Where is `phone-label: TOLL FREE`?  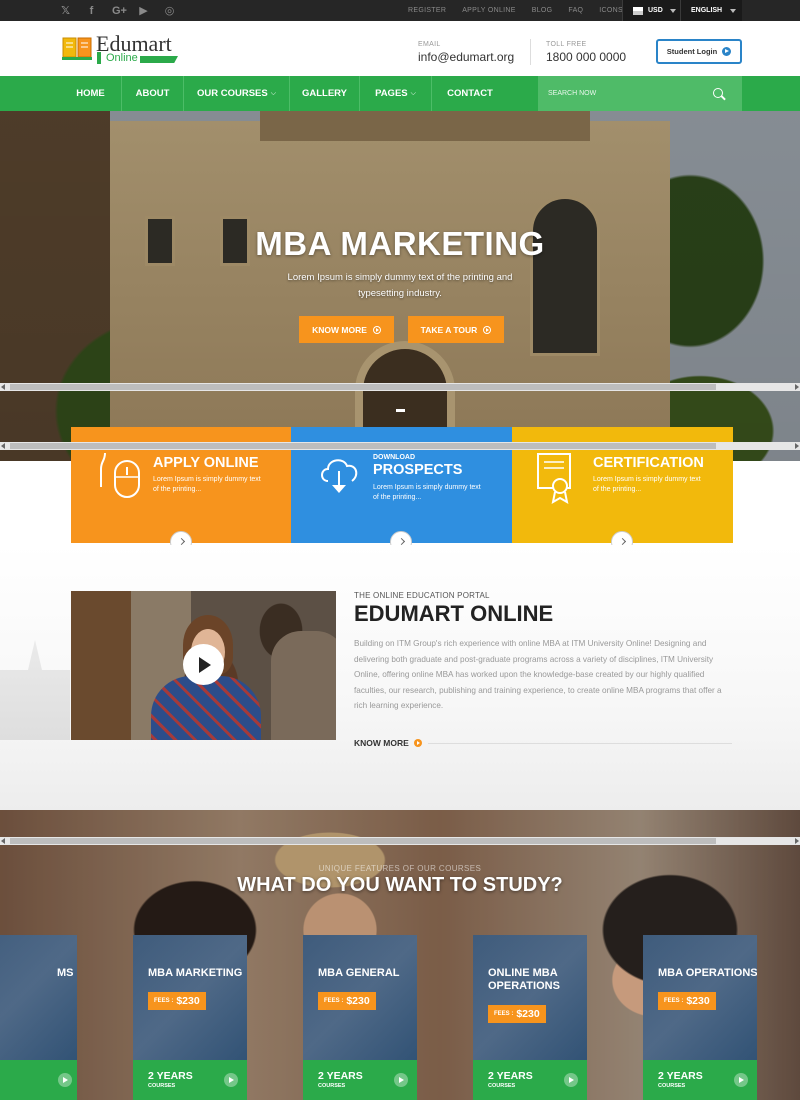 phone-label: TOLL FREE is located at coordinates (566, 44).